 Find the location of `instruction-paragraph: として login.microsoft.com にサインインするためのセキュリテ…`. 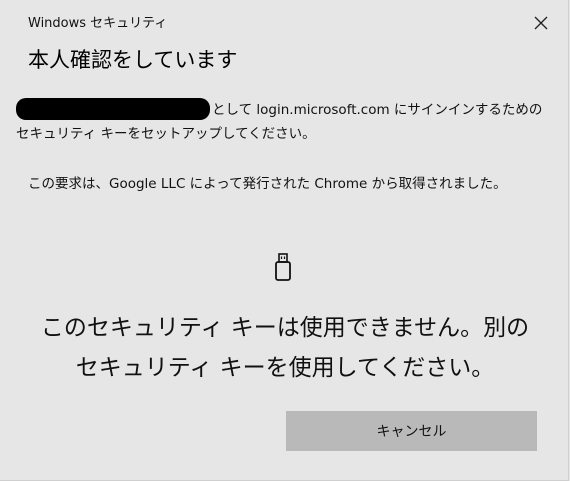

instruction-paragraph: として login.microsoft.com にサインインするためのセキュリテ… is located at coordinates (281, 122).